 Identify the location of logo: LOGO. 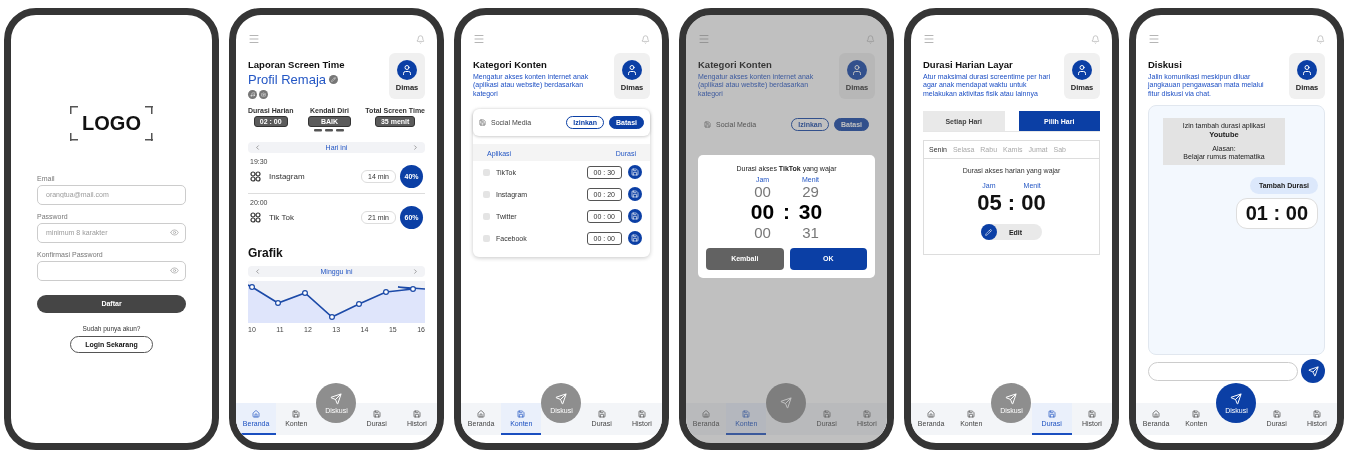
(111, 123).